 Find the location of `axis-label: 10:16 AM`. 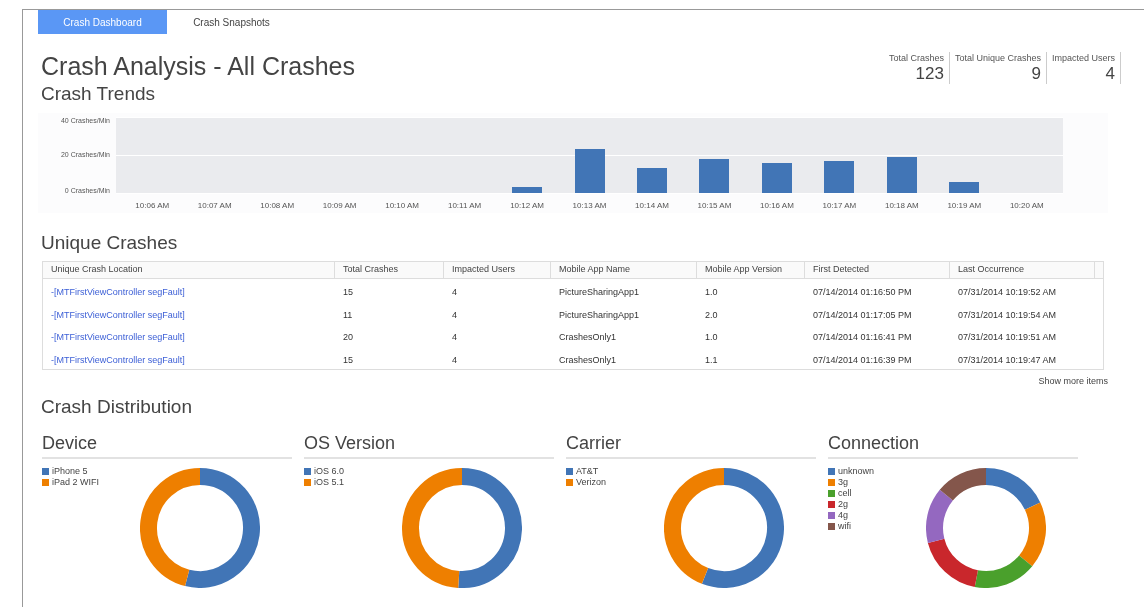

axis-label: 10:16 AM is located at coordinates (777, 206).